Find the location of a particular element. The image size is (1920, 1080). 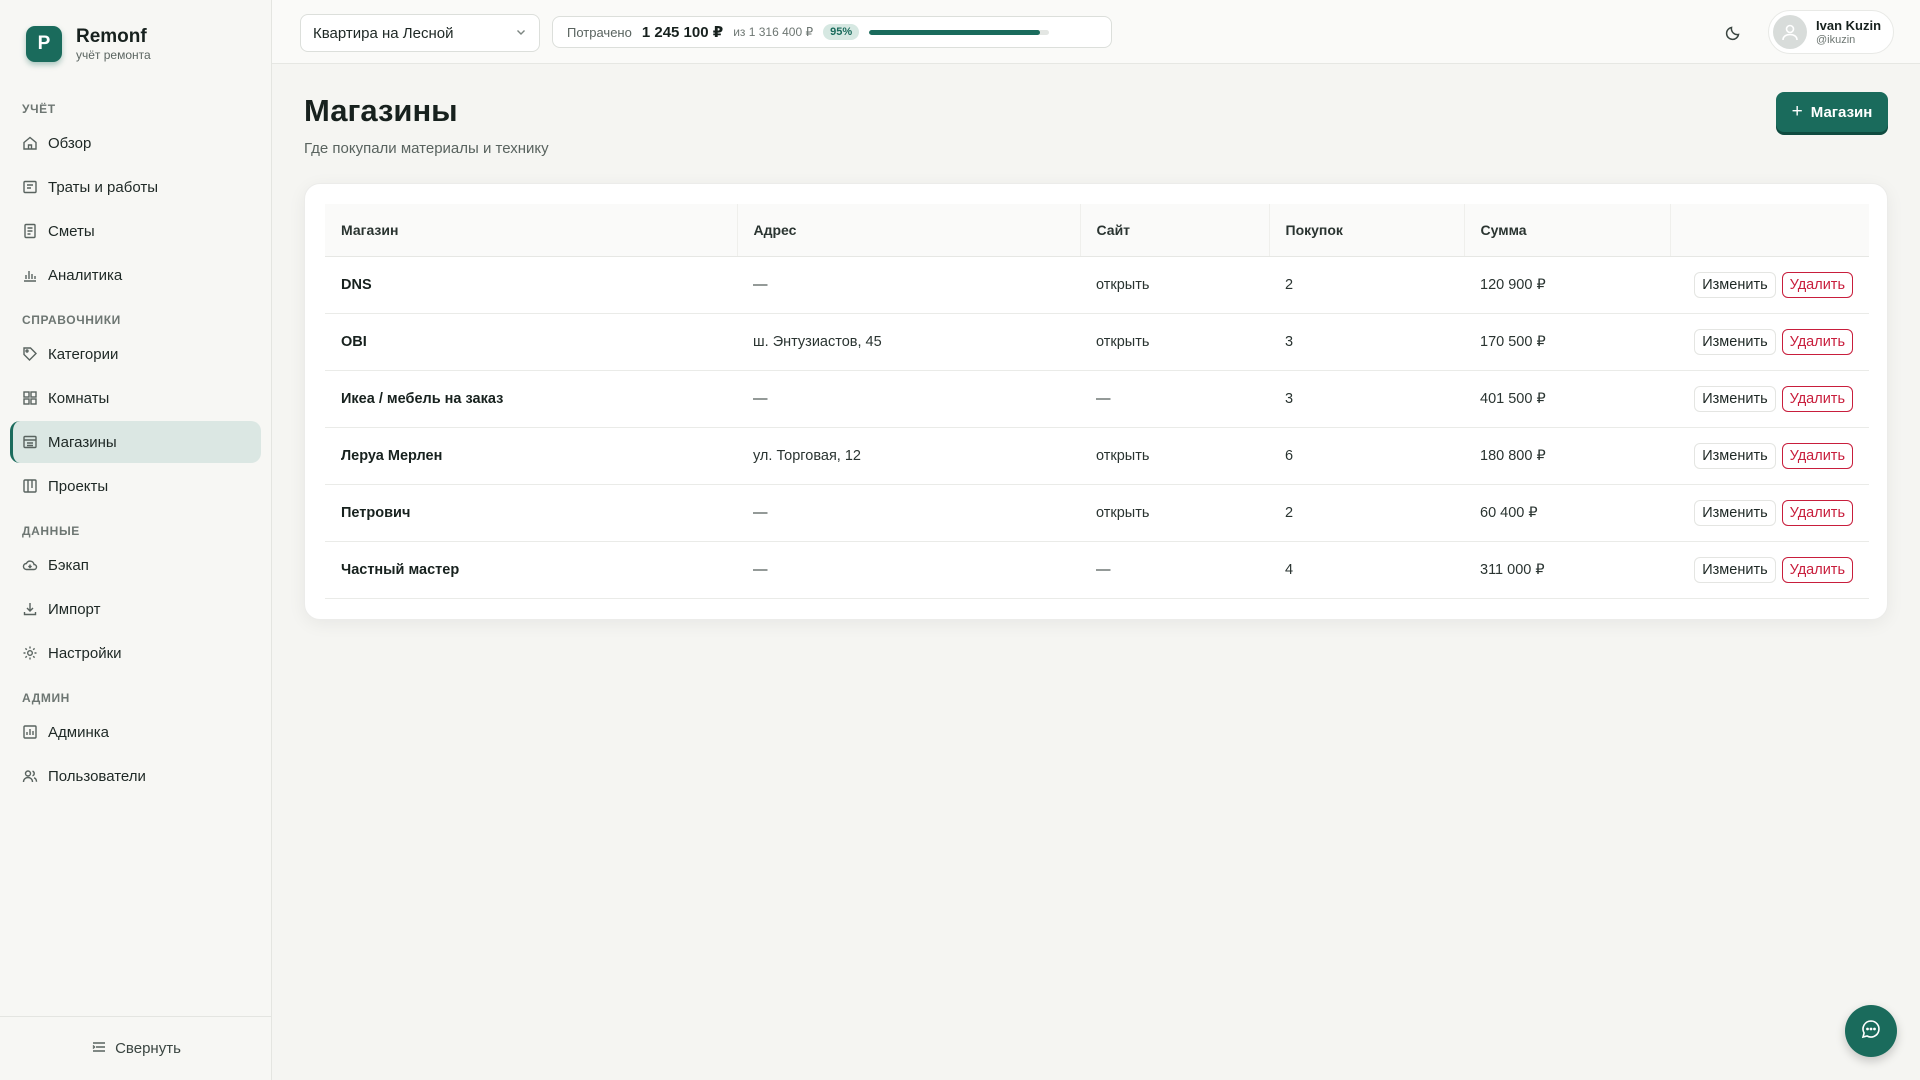

store-icon is located at coordinates (30, 442).